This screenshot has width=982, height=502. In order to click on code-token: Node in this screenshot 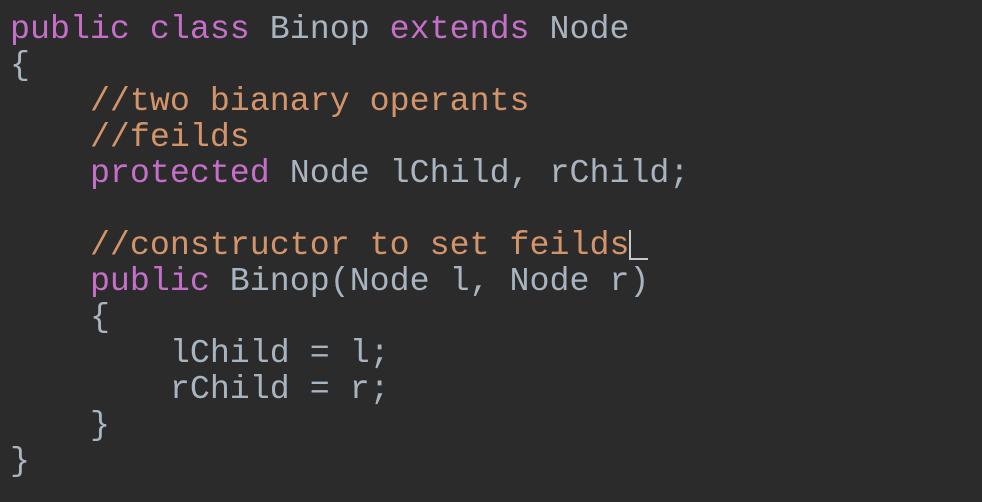, I will do `click(579, 29)`.